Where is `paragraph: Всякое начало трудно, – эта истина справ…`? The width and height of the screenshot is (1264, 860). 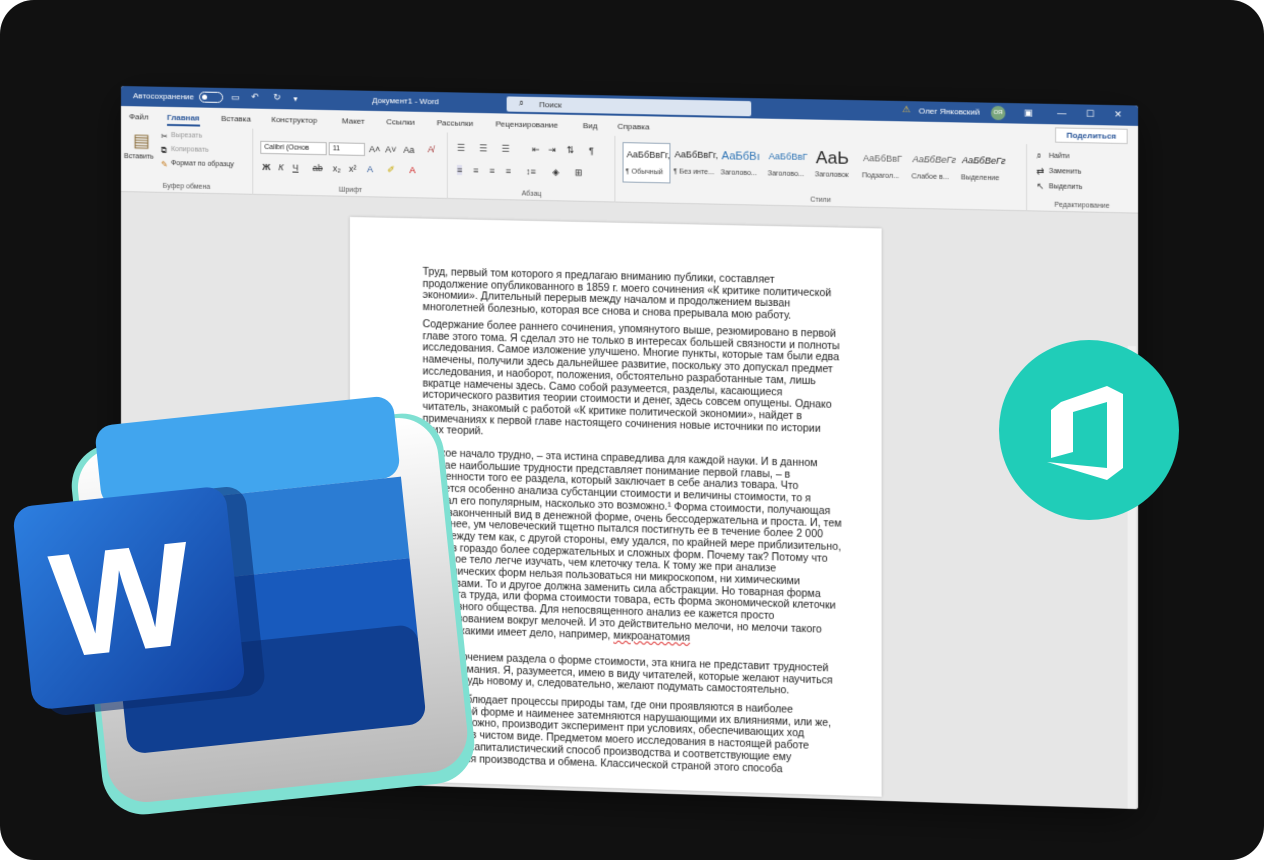 paragraph: Всякое начало трудно, – эта истина справ… is located at coordinates (633, 548).